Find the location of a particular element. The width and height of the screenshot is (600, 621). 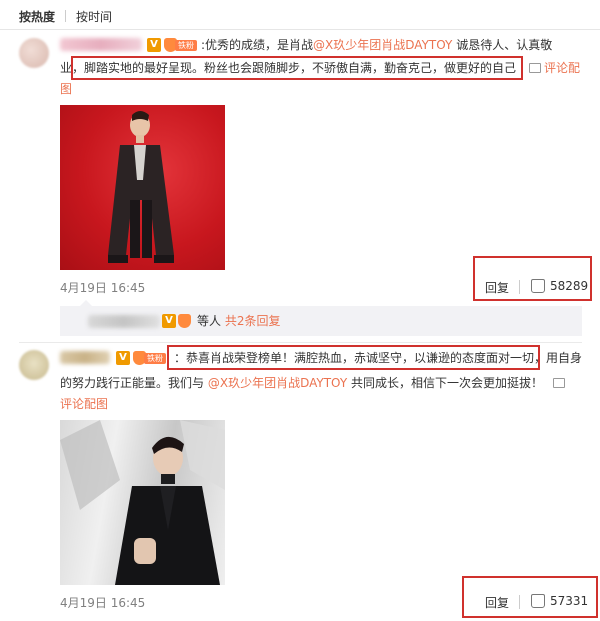

person-in-coat-photo is located at coordinates (141, 187).